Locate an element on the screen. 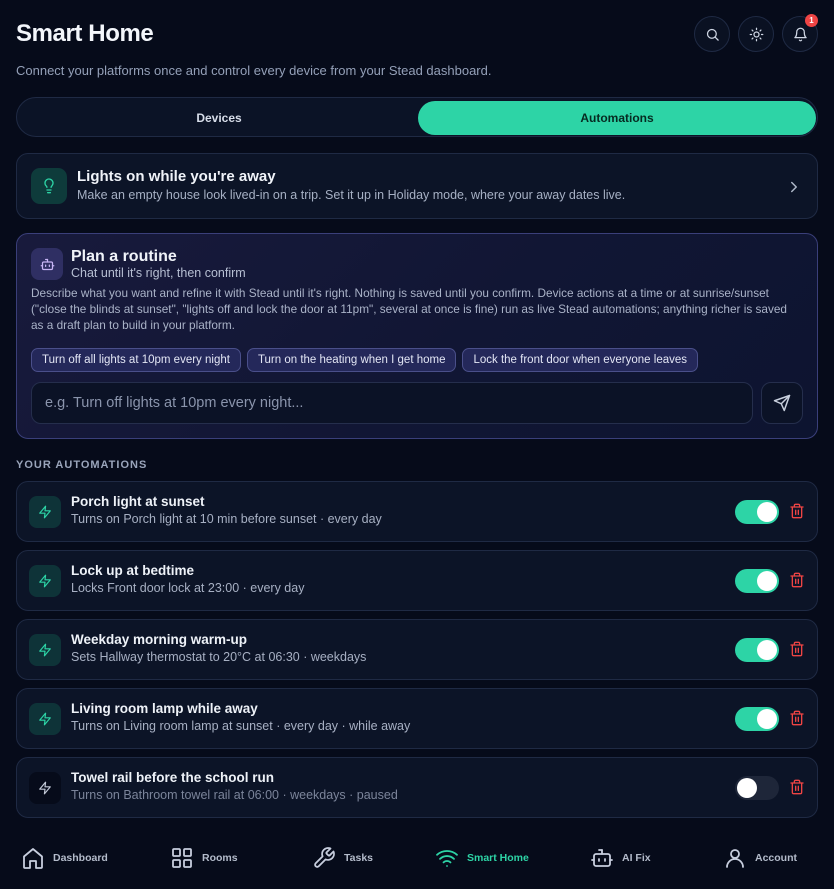  sun-icon is located at coordinates (756, 34).